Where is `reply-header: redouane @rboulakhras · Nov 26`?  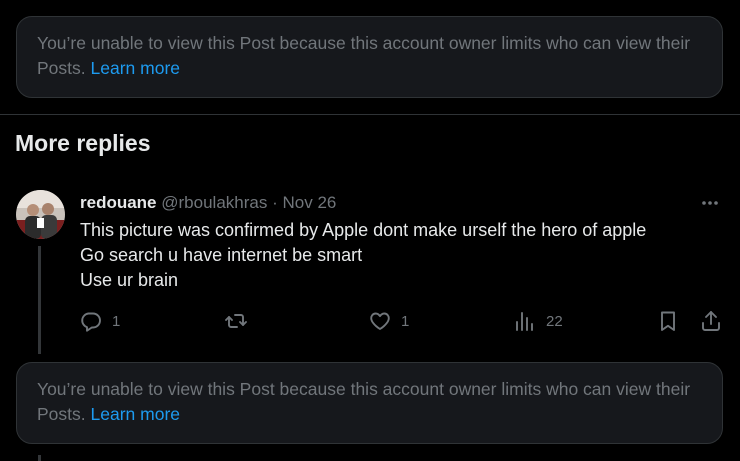
reply-header: redouane @rboulakhras · Nov 26 is located at coordinates (208, 203).